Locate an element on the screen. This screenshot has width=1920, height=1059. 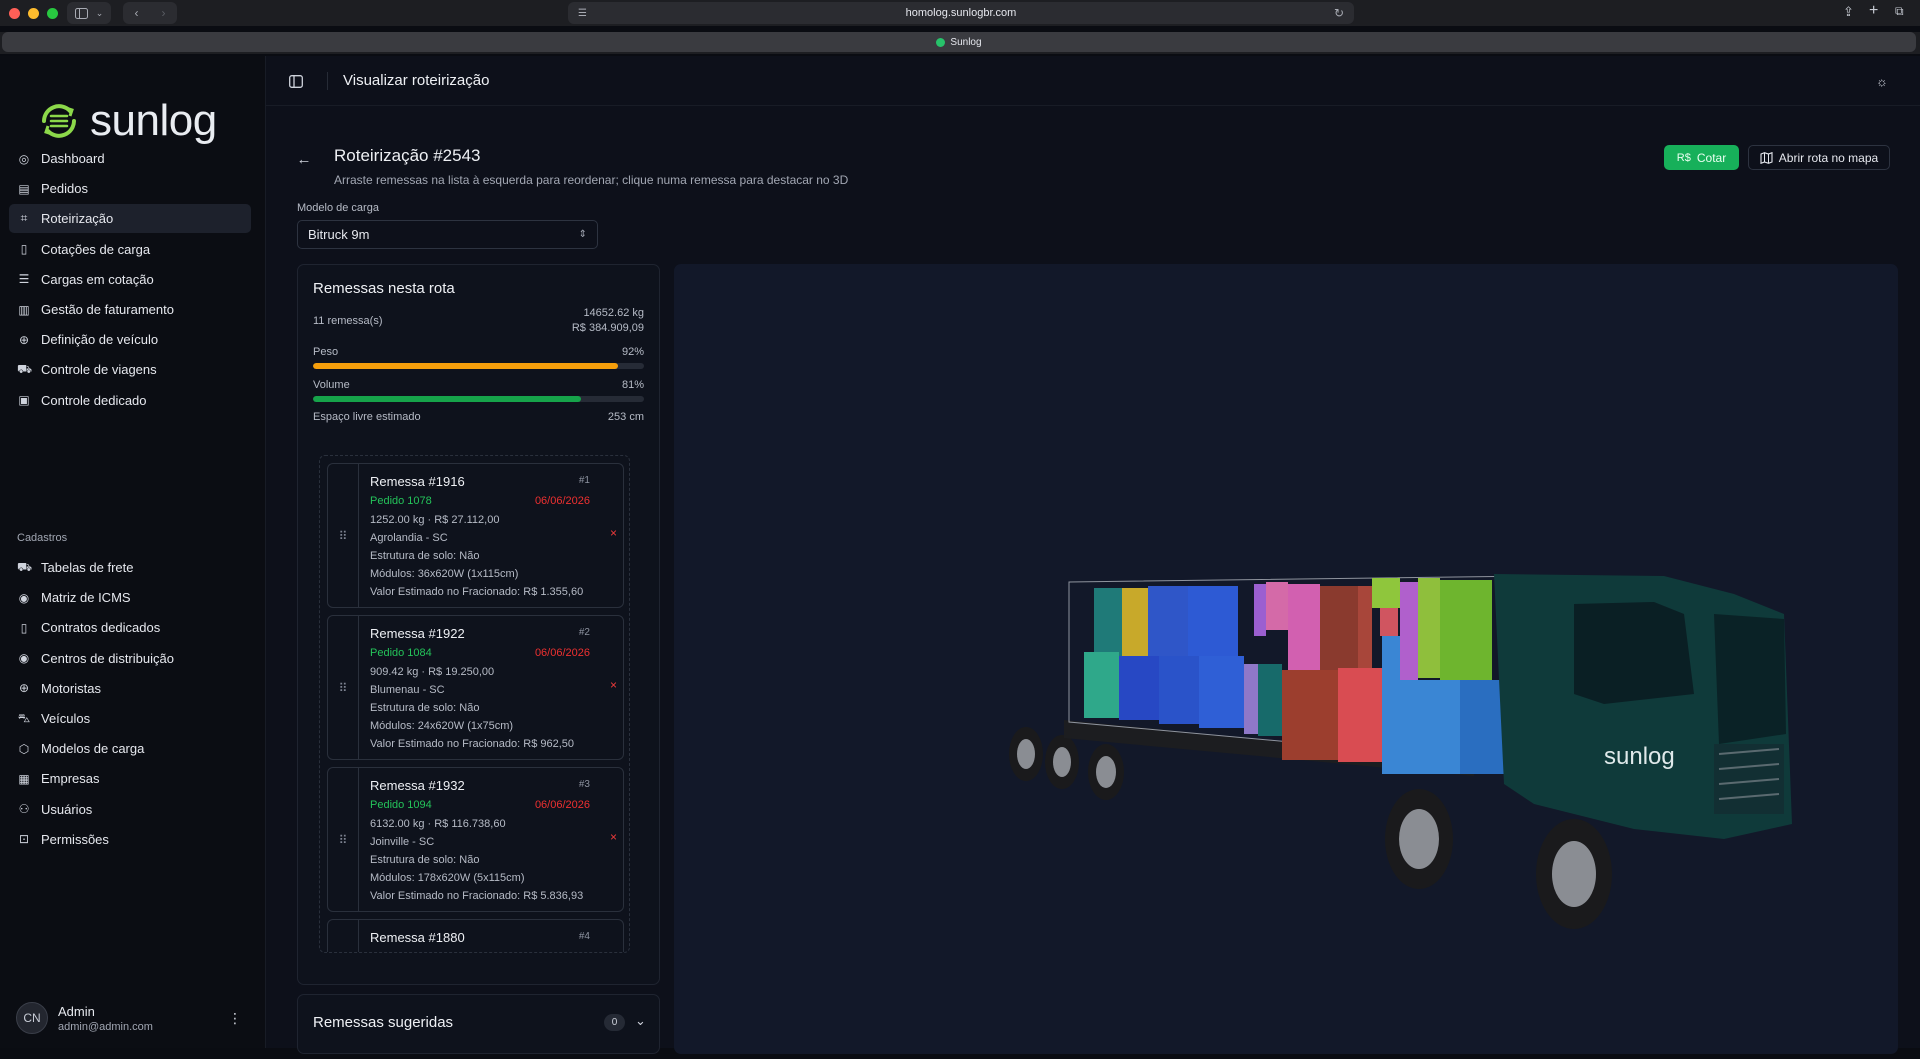
sidebar-item-label: Matriz de ICMS is located at coordinates (86, 598).